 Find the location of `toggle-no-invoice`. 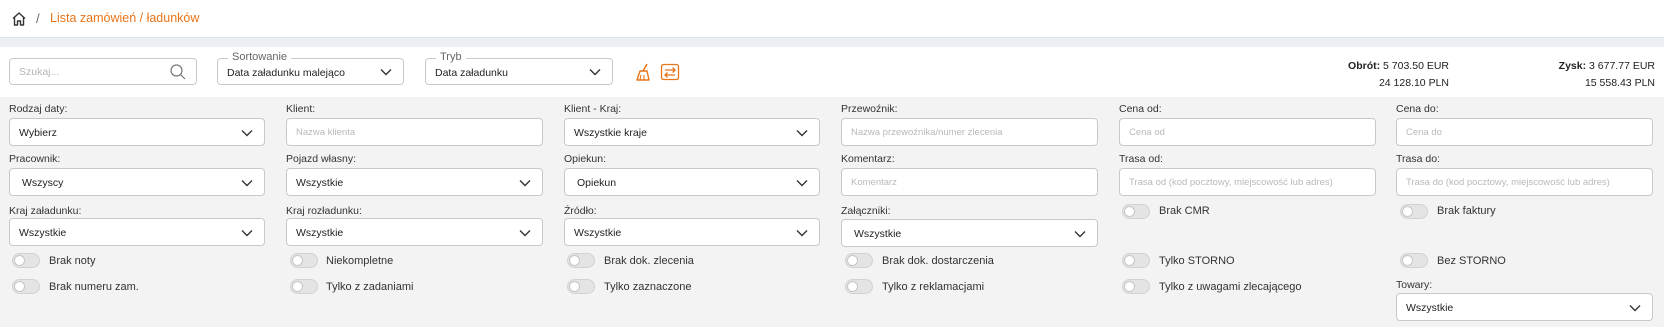

toggle-no-invoice is located at coordinates (1414, 211).